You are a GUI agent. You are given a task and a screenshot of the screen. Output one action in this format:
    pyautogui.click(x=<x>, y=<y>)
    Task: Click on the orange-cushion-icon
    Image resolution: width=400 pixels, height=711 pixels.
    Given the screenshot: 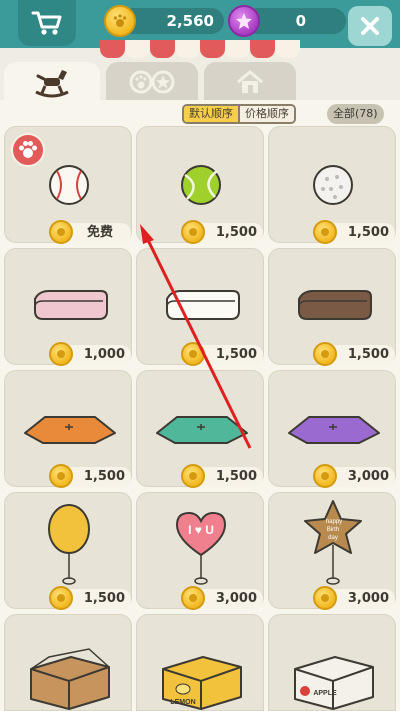 What is the action you would take?
    pyautogui.click(x=70, y=430)
    